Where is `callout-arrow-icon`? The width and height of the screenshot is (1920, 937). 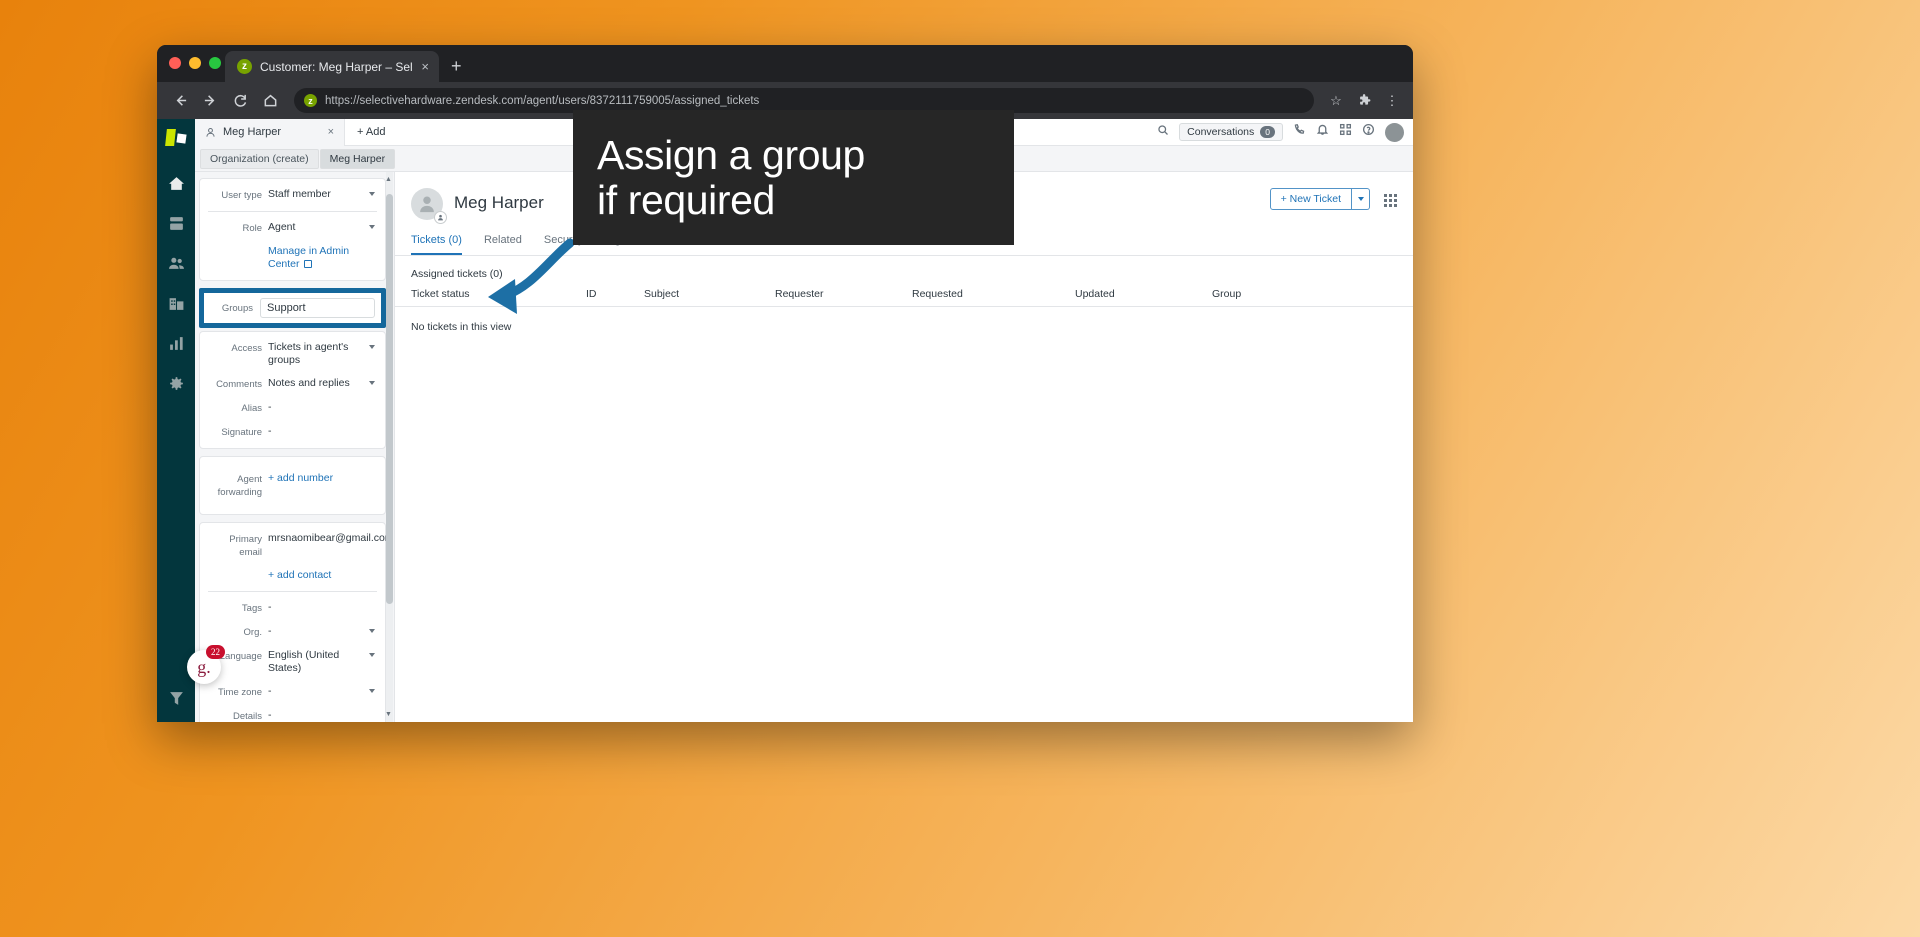 callout-arrow-icon is located at coordinates (531, 276).